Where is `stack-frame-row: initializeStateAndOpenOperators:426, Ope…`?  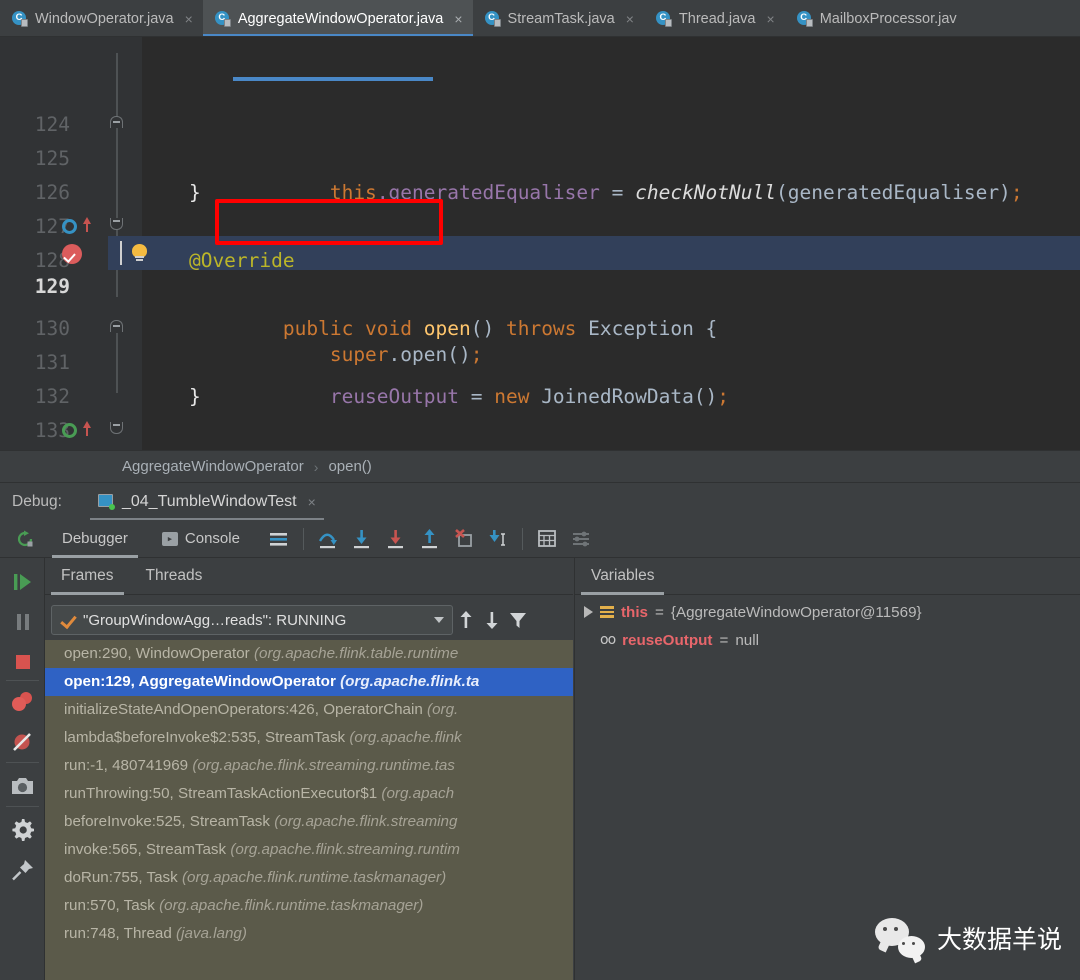
stack-frame-row: initializeStateAndOpenOperators:426, Ope… is located at coordinates (309, 710).